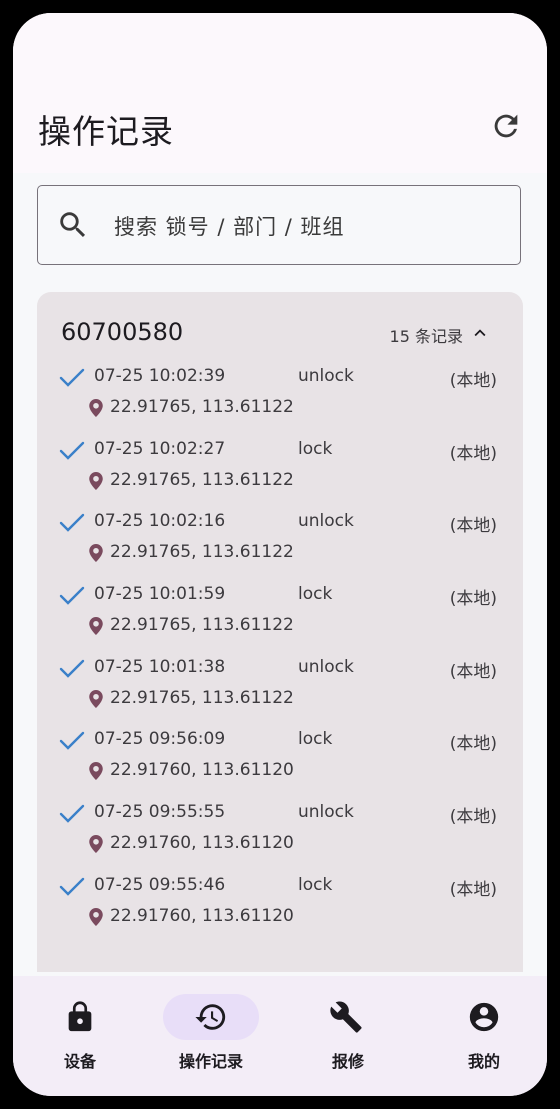 This screenshot has height=1109, width=560. Describe the element at coordinates (160, 812) in the screenshot. I see `record-time: 07-25 09:55:55` at that location.